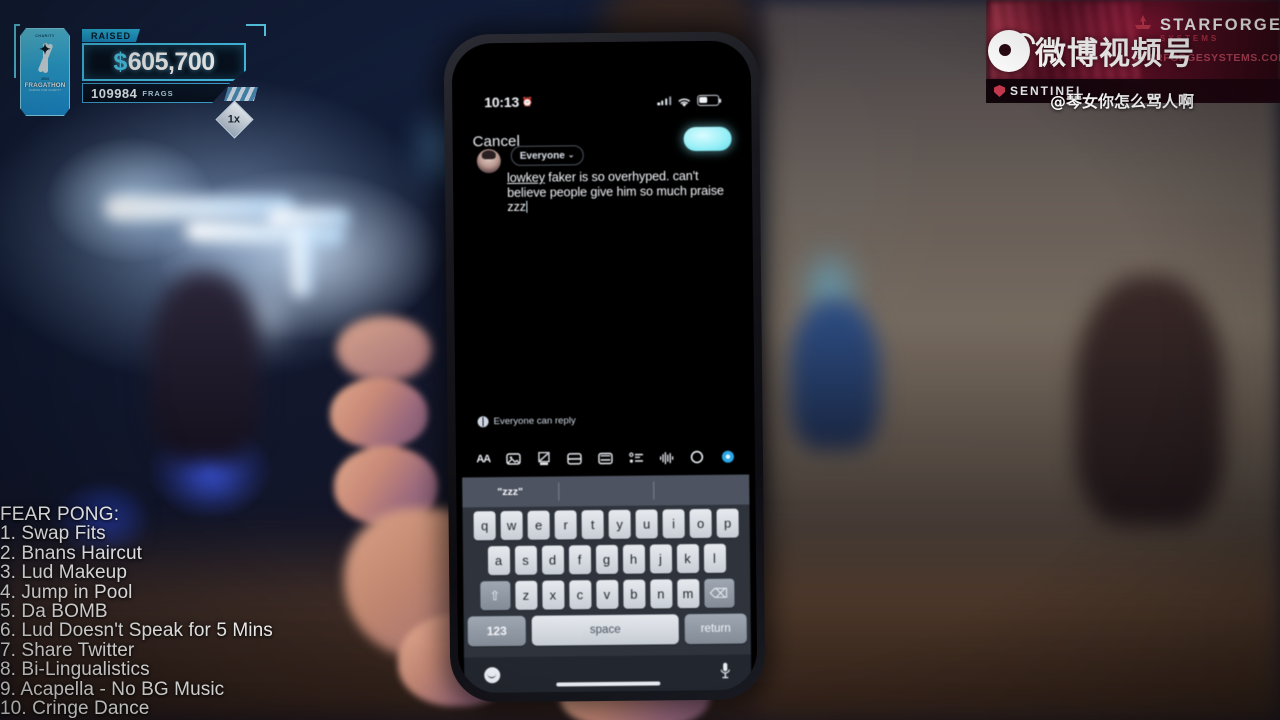 This screenshot has width=1280, height=720. I want to click on status-time-group: 10:13 ⏰, so click(508, 102).